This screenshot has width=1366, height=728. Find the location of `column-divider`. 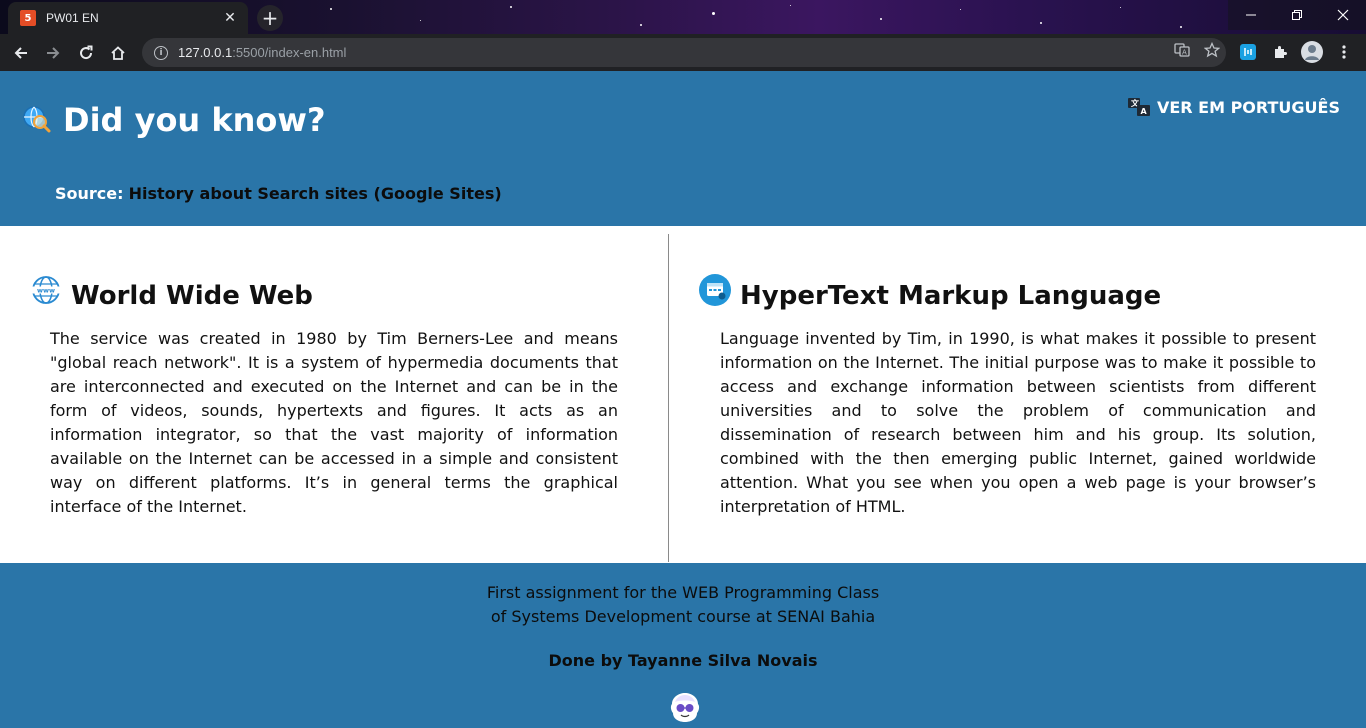

column-divider is located at coordinates (668, 398).